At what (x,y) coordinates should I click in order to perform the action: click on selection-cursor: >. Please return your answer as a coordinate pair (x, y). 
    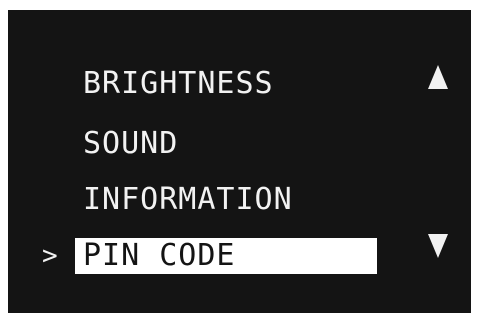
    Looking at the image, I should click on (50, 256).